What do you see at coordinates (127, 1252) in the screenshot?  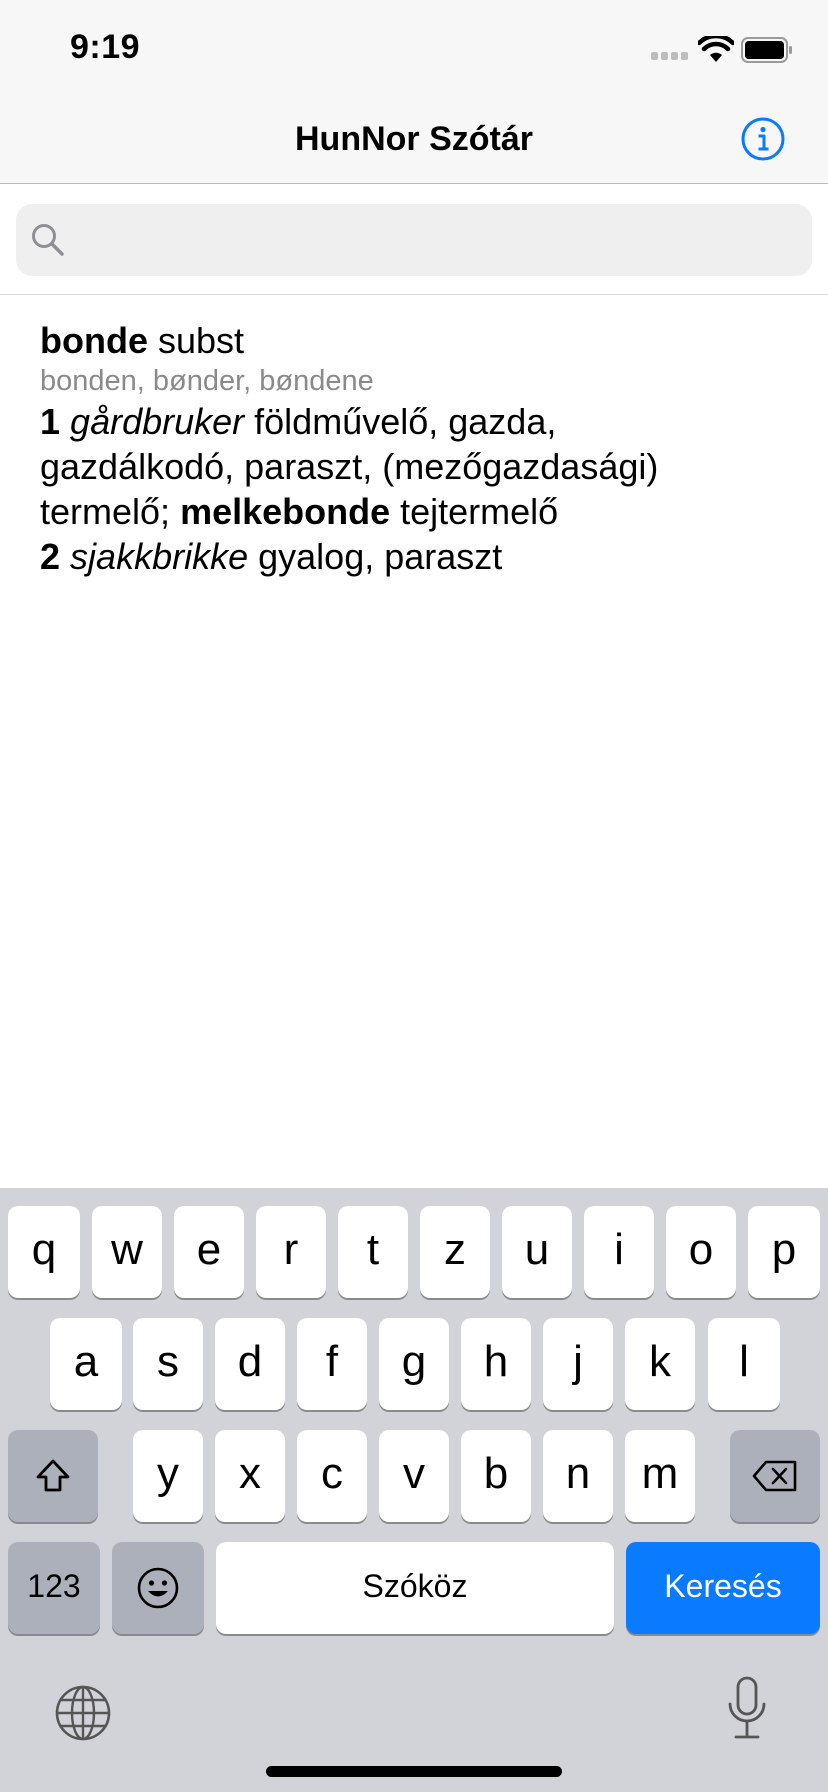 I see `key-w: w` at bounding box center [127, 1252].